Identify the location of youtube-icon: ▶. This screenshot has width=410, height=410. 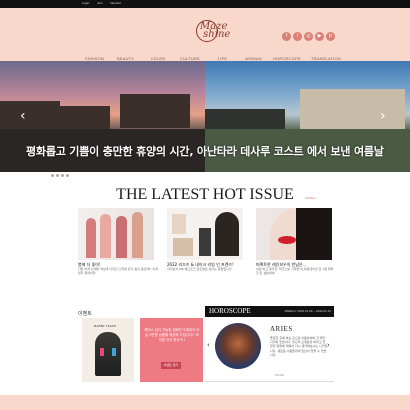
(319, 36).